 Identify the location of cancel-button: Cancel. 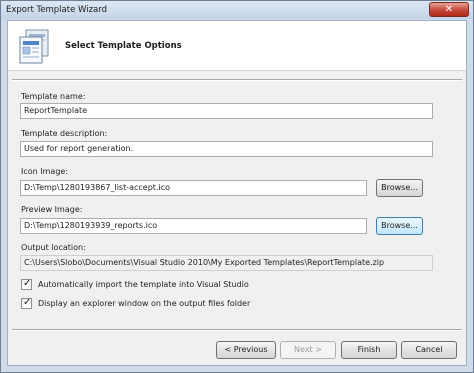
(429, 350).